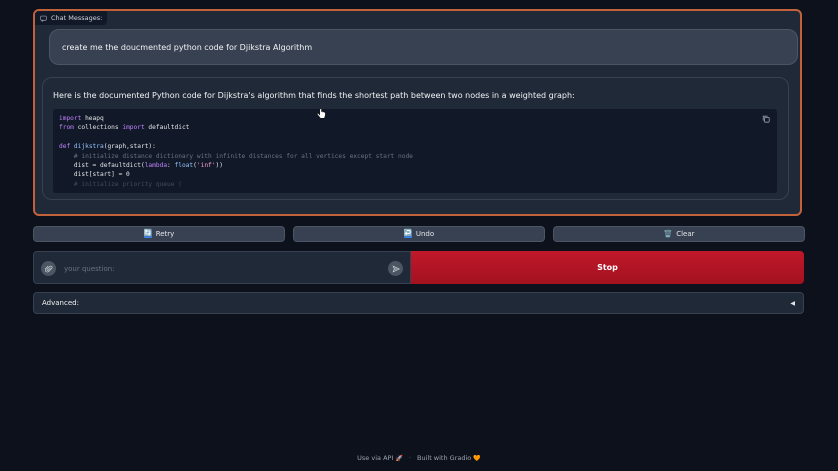  I want to click on send-button, so click(395, 268).